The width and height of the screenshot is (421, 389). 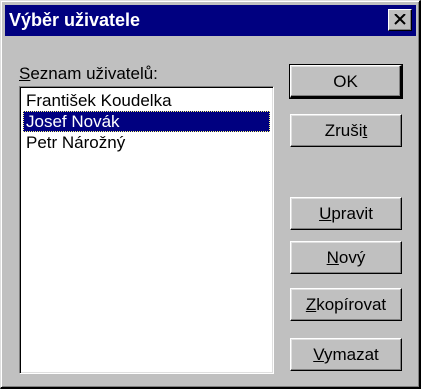 What do you see at coordinates (210, 20) in the screenshot?
I see `title-bar: Výběr uživatele` at bounding box center [210, 20].